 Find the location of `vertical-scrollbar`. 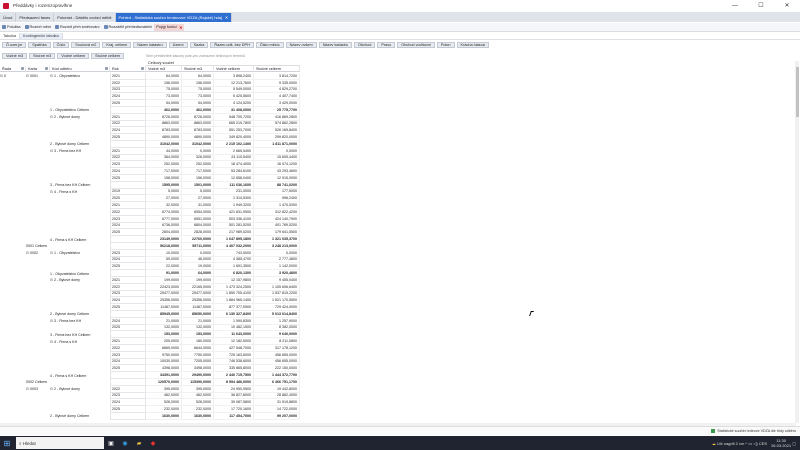

vertical-scrollbar is located at coordinates (797, 242).